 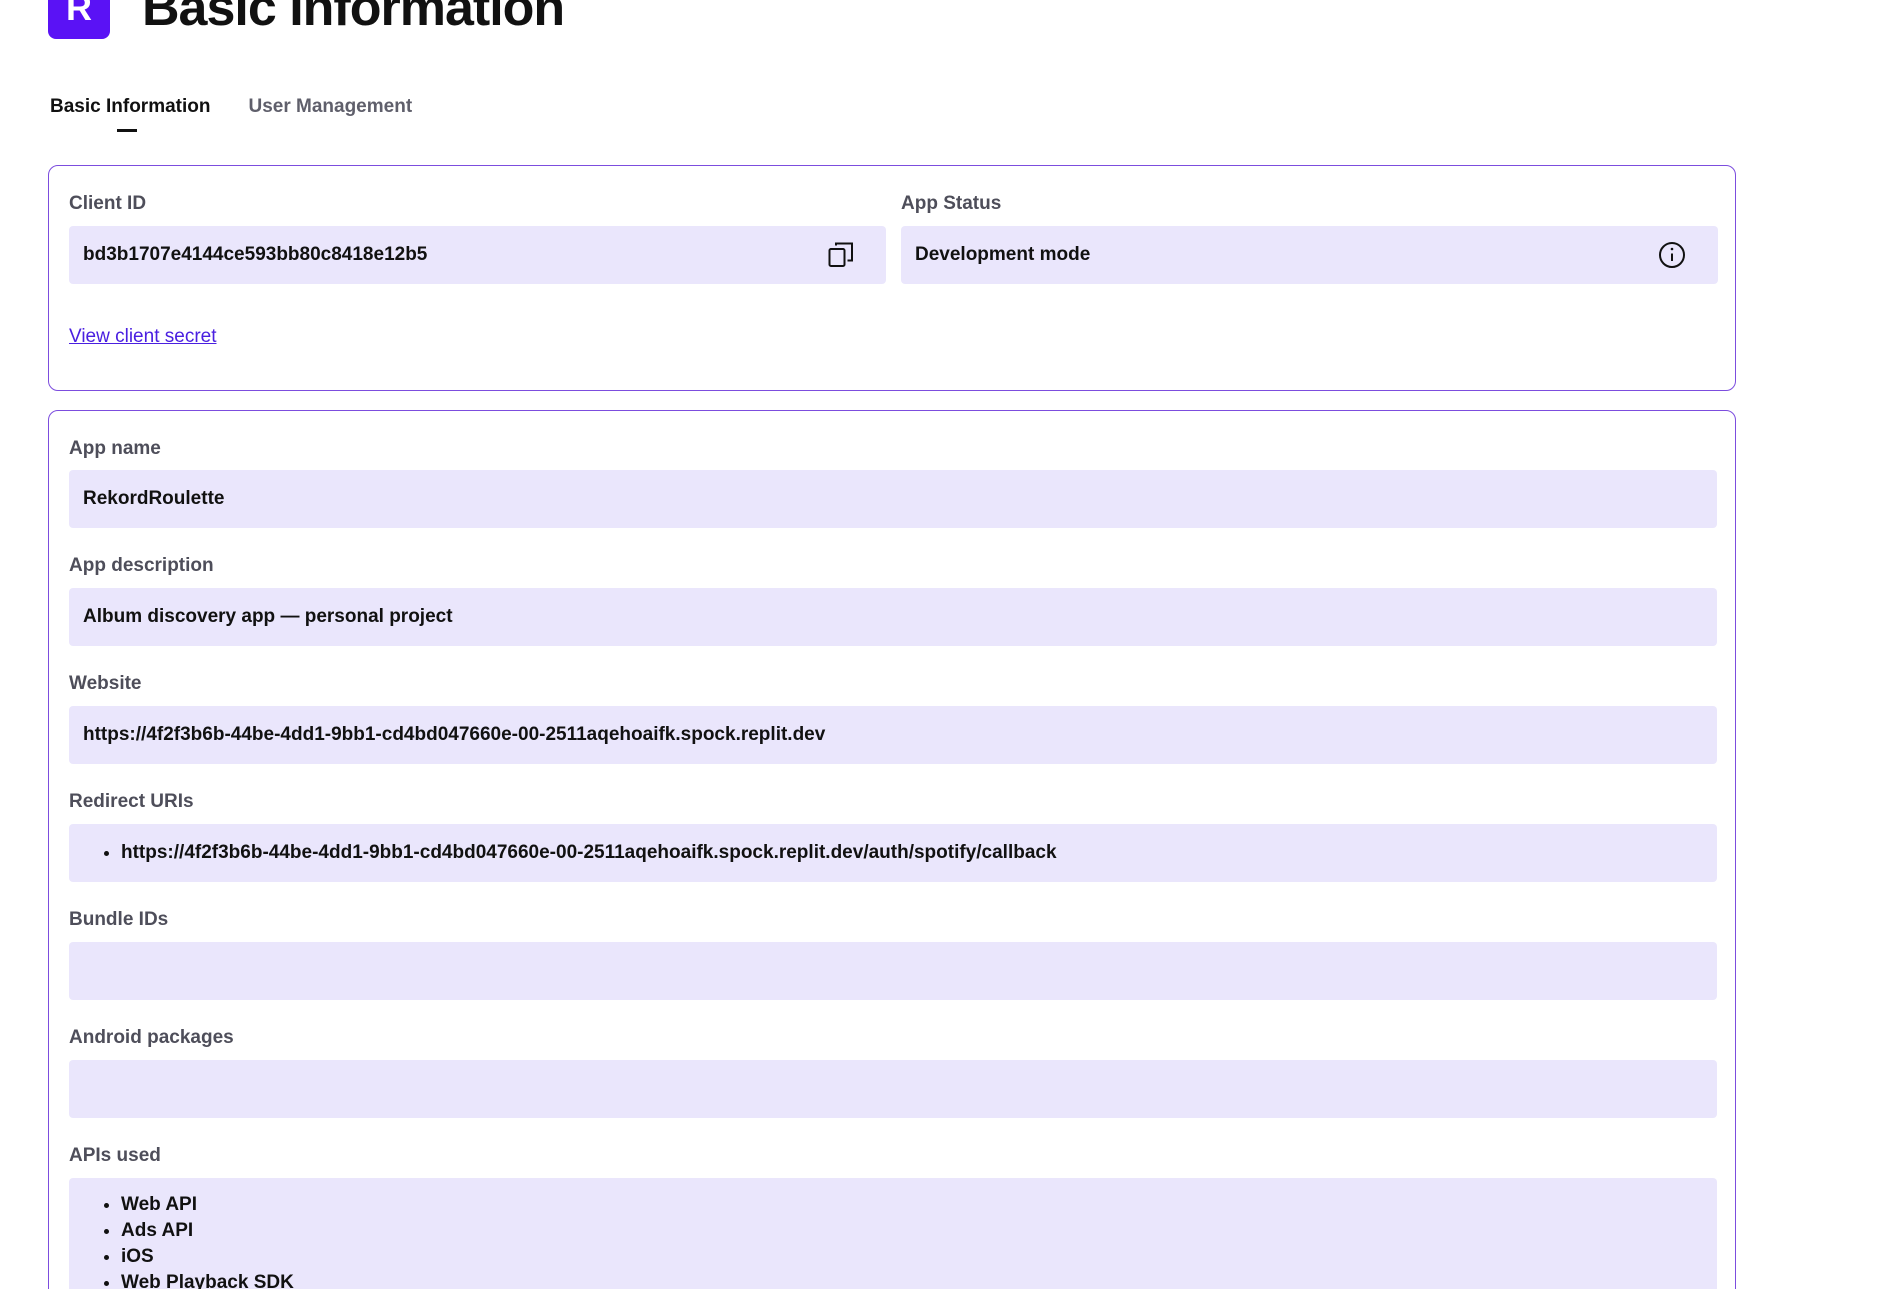 What do you see at coordinates (108, 203) in the screenshot?
I see `client-id-label: Client ID` at bounding box center [108, 203].